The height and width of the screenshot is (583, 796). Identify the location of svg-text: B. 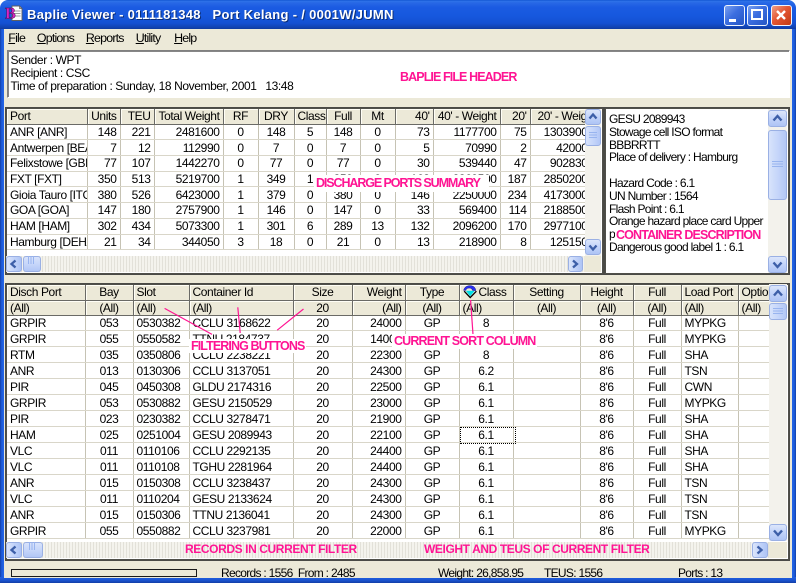
(10, 14).